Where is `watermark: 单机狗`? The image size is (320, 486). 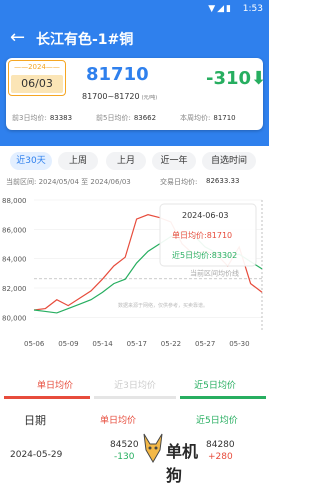
watermark: 单机狗 is located at coordinates (170, 456).